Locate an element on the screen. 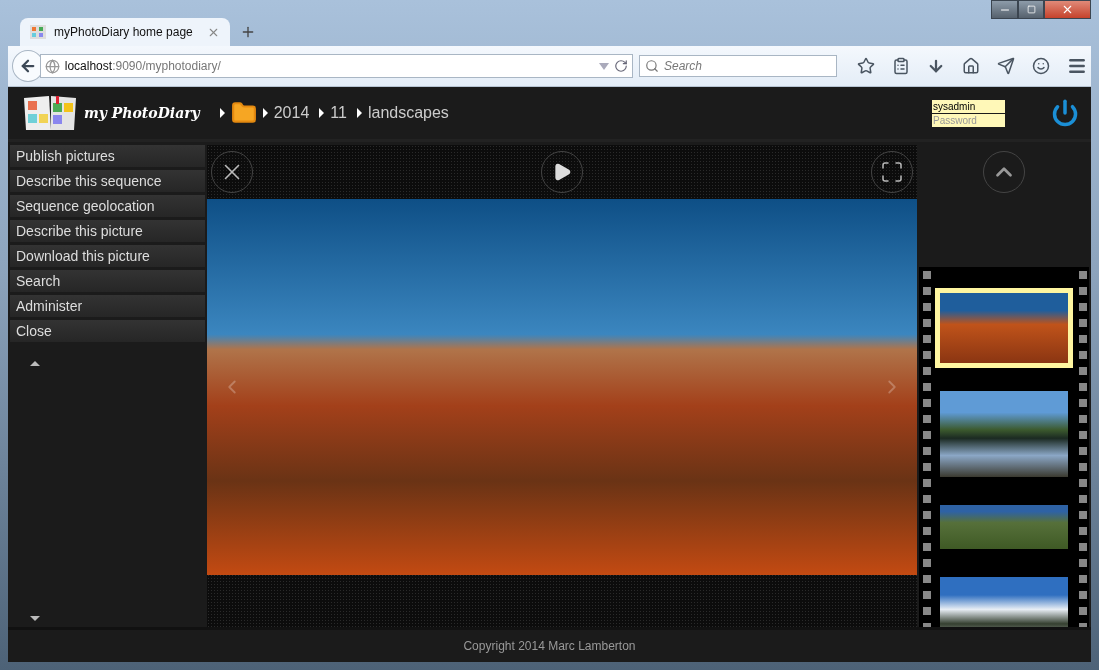 This screenshot has height=670, width=1099. breadcrumb-link: landscapes is located at coordinates (408, 113).